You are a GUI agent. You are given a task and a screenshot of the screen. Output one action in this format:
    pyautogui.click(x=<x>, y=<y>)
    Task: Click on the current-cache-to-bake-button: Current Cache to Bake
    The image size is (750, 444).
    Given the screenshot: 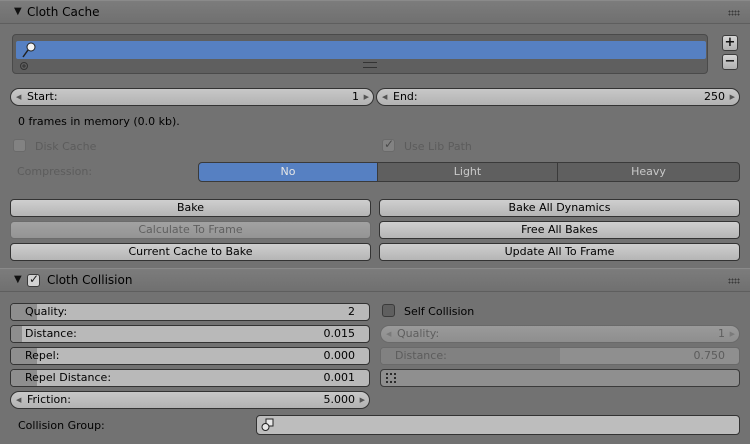 What is the action you would take?
    pyautogui.click(x=190, y=252)
    